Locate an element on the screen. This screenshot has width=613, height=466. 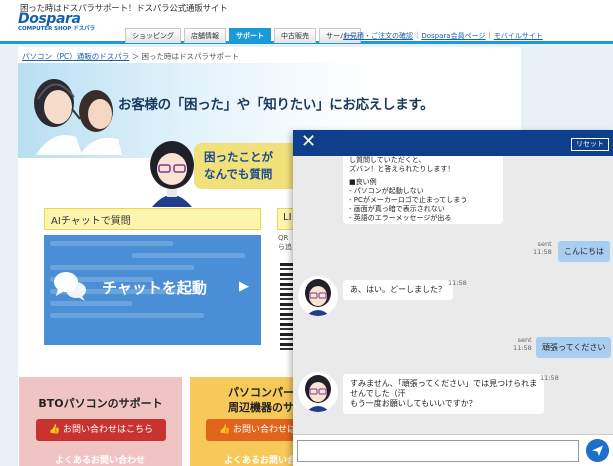
chat-input-bar is located at coordinates (453, 450).